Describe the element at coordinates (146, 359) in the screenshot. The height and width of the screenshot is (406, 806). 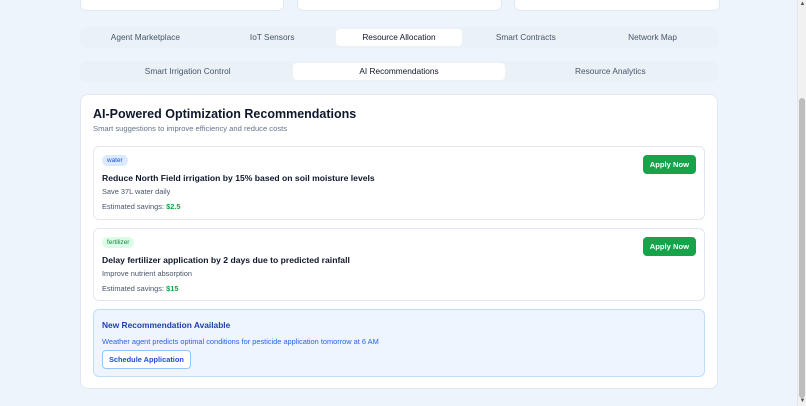
I see `schedule-application-button: Schedule Application` at that location.